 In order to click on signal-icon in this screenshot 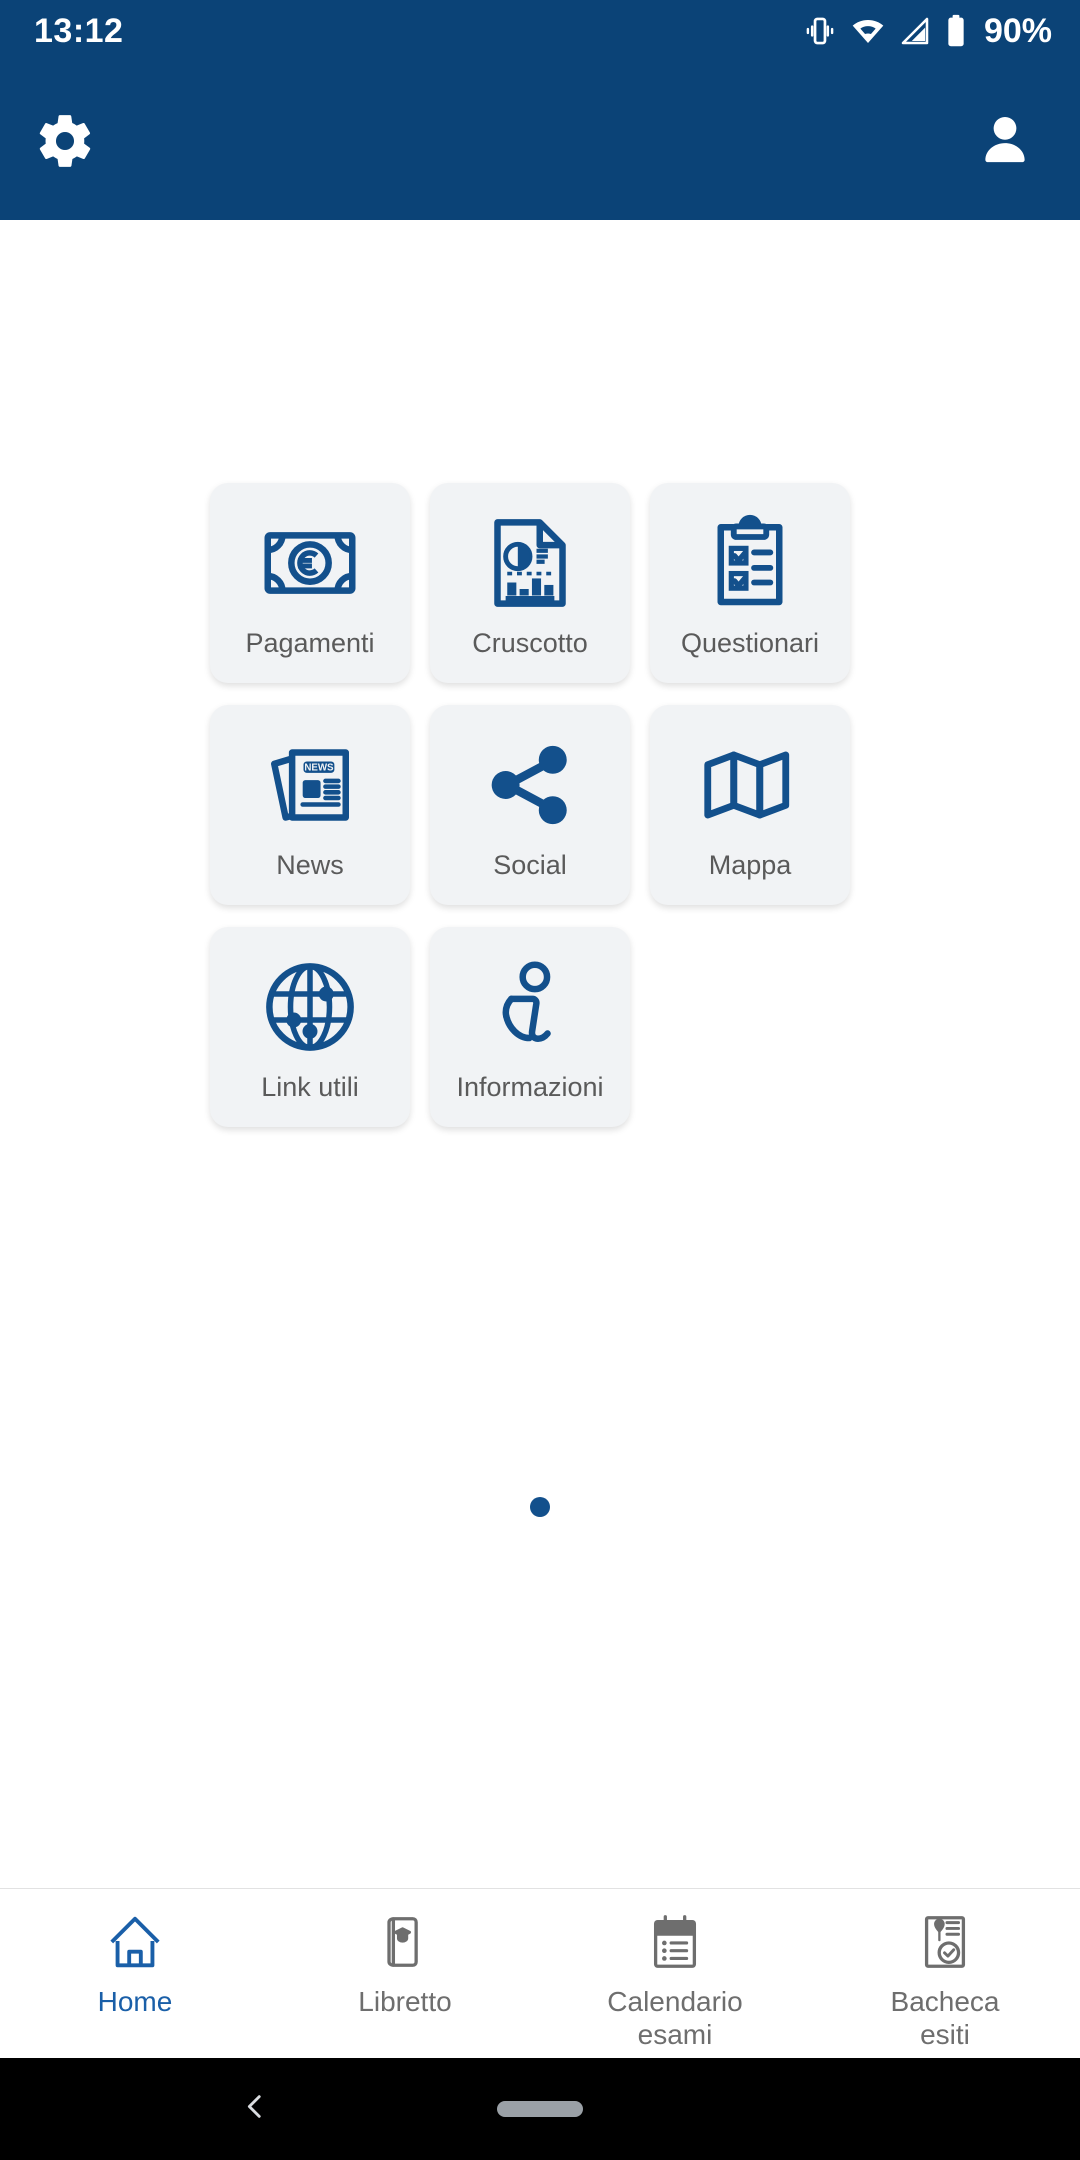, I will do `click(915, 31)`.